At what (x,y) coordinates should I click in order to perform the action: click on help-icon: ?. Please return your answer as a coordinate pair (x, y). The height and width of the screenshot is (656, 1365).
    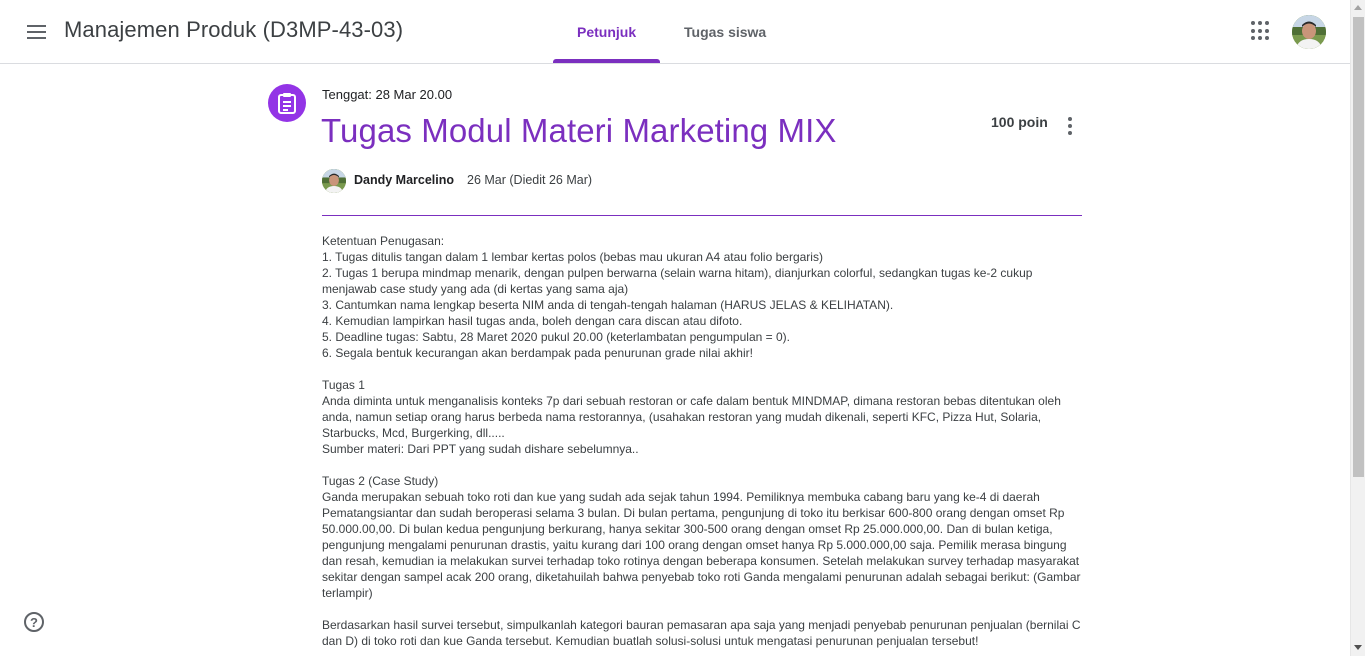
    Looking at the image, I should click on (34, 622).